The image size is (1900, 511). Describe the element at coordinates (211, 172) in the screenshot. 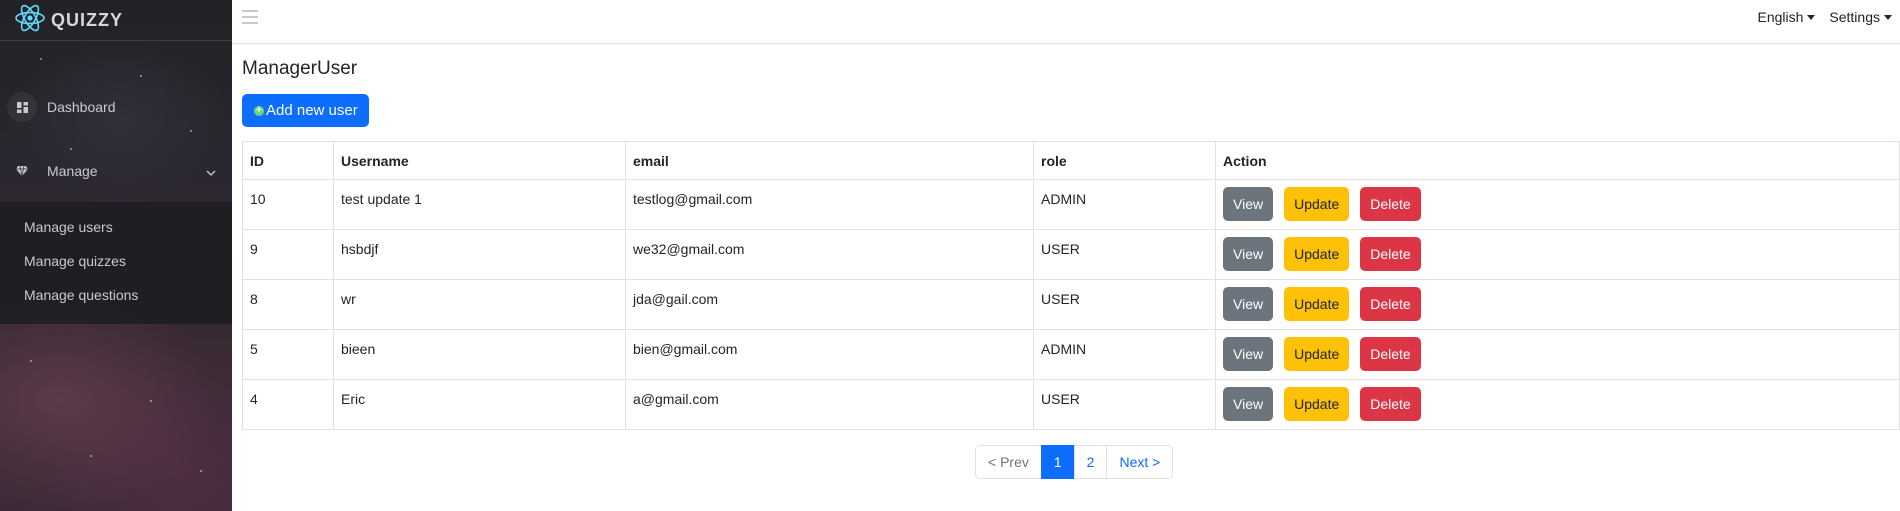

I see `chevron-down-icon` at that location.